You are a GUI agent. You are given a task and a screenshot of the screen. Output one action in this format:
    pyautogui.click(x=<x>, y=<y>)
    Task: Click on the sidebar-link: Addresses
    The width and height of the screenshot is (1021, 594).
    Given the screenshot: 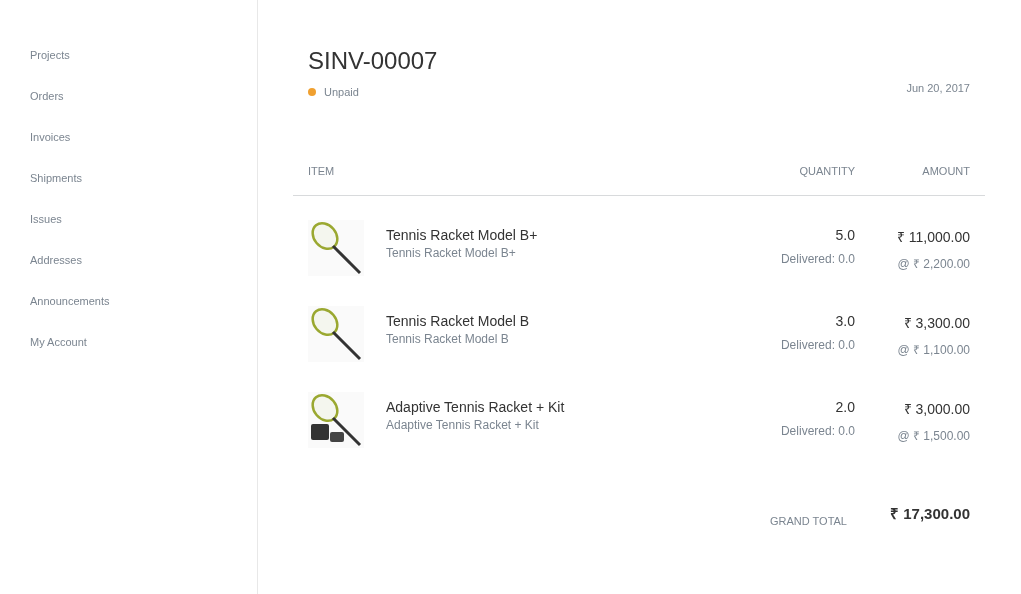 What is the action you would take?
    pyautogui.click(x=56, y=260)
    